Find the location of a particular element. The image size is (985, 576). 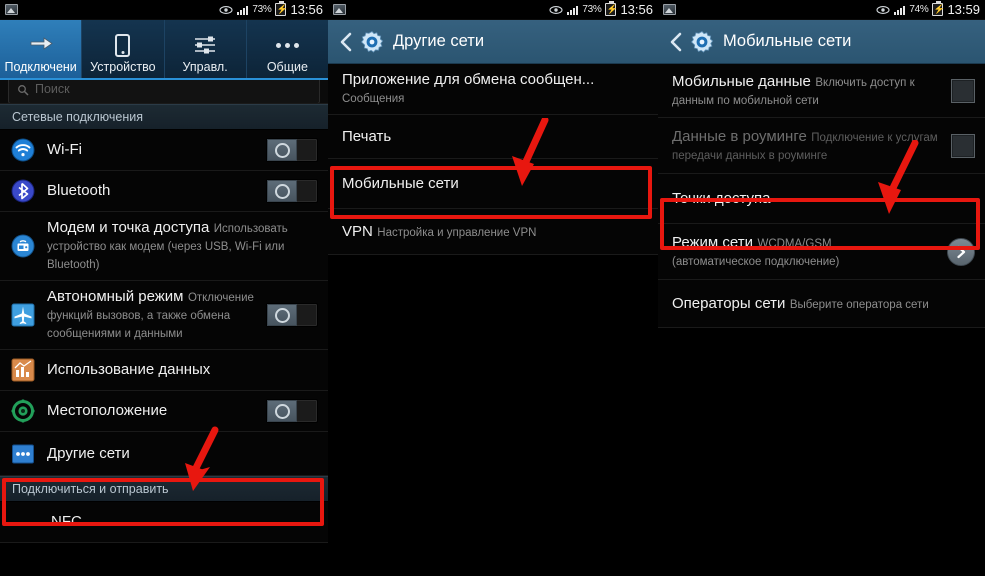

row-title: NFC is located at coordinates (66, 521).